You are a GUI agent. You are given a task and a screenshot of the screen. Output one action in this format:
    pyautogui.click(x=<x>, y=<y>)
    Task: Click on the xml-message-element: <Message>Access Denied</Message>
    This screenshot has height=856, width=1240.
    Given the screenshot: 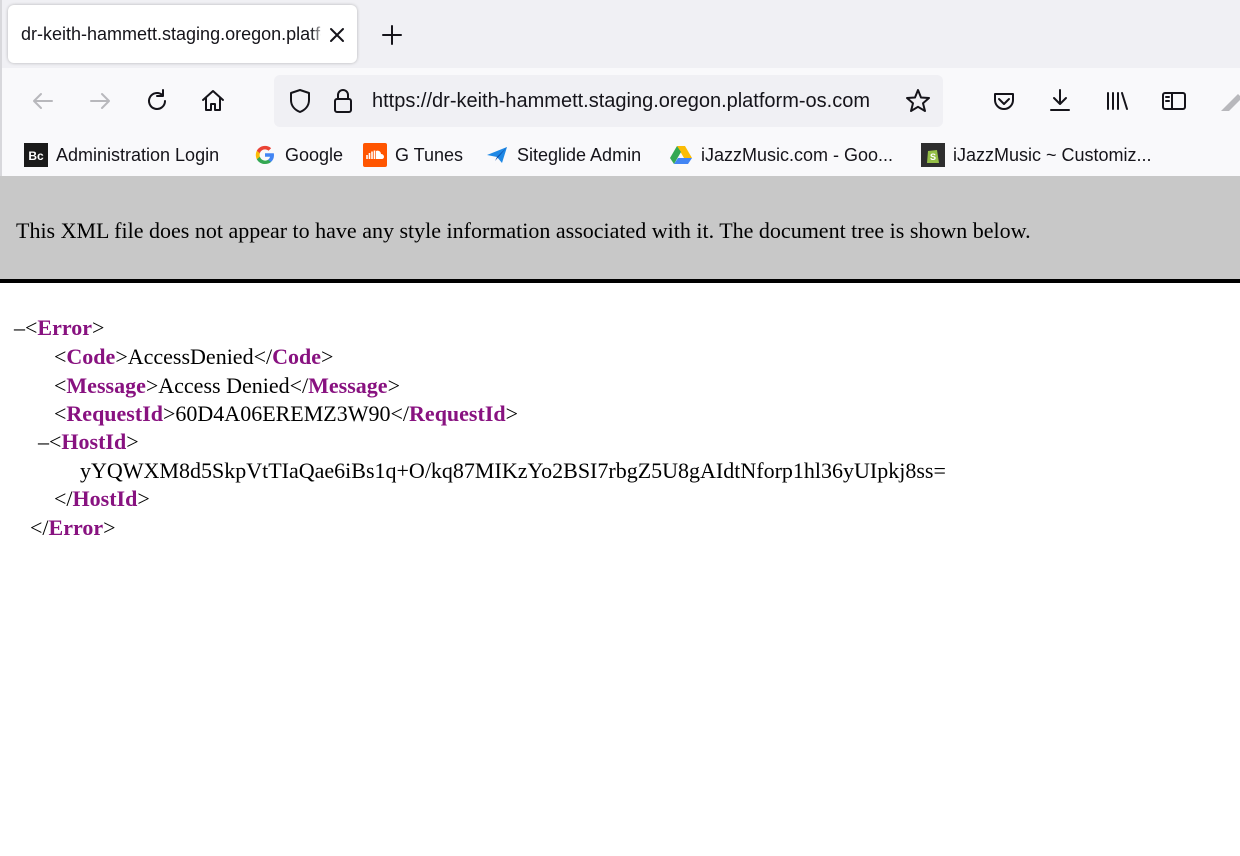 What is the action you would take?
    pyautogui.click(x=227, y=385)
    